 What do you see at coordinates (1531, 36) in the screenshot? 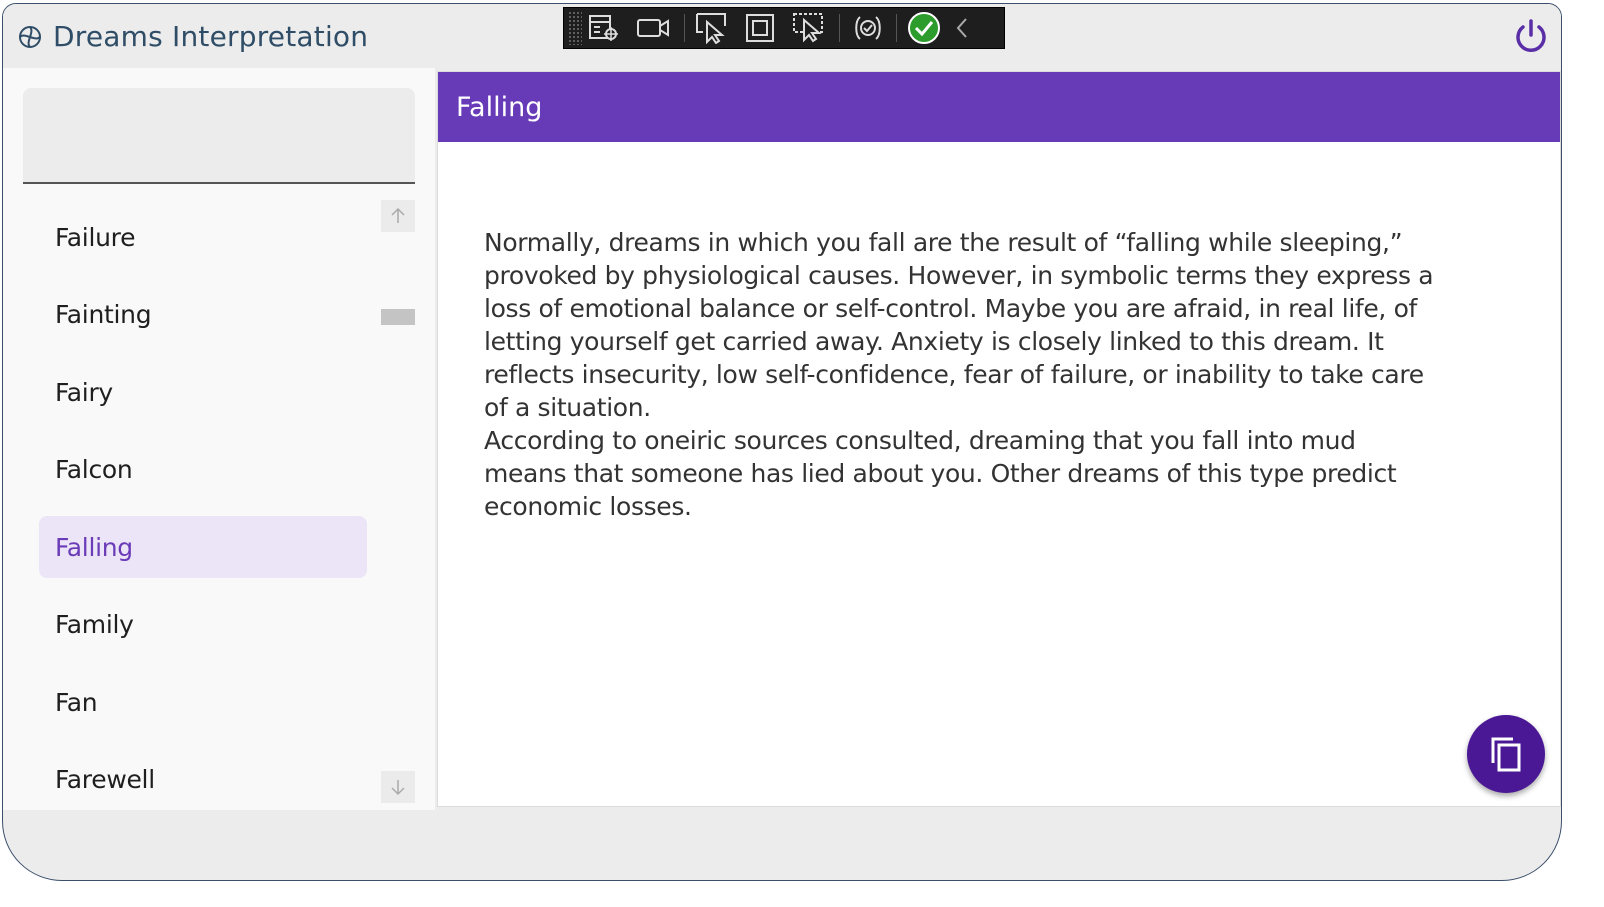
I see `power-icon` at bounding box center [1531, 36].